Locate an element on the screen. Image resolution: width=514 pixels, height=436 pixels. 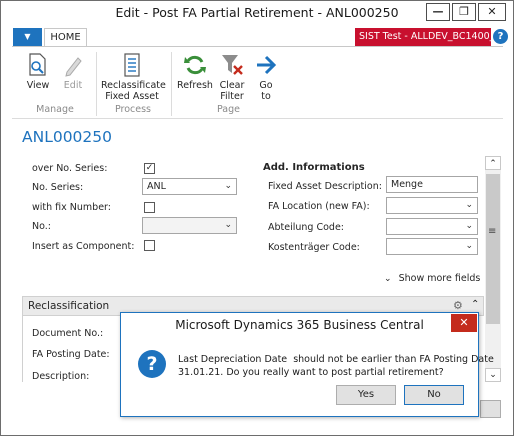
question-icon: ? is located at coordinates (152, 364).